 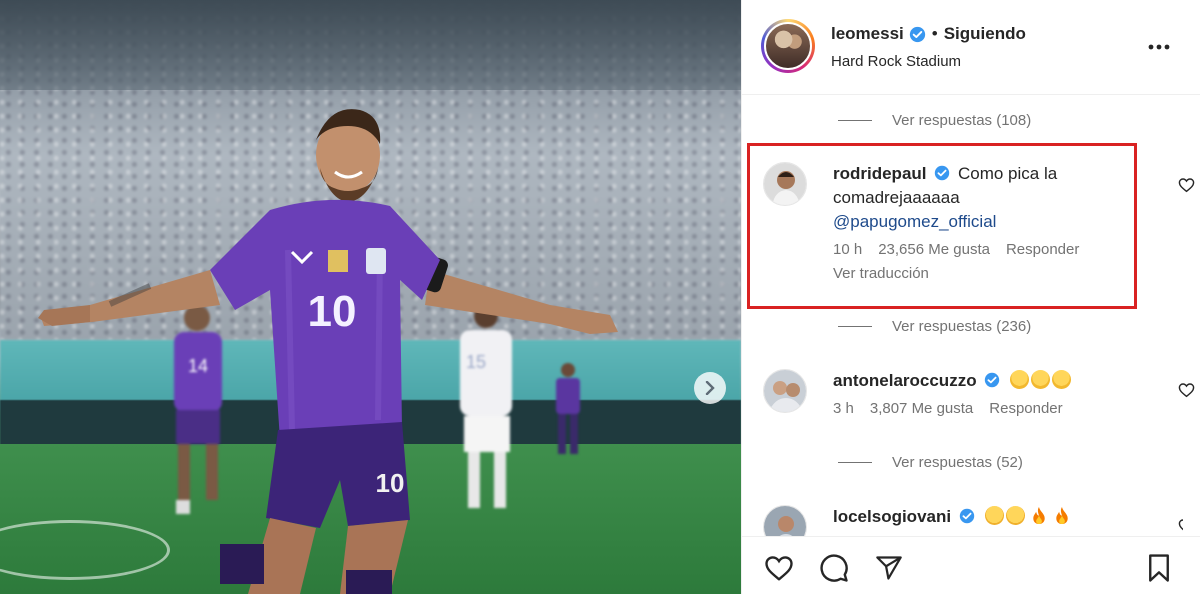 What do you see at coordinates (896, 61) in the screenshot?
I see `post-location: Hard Rock Stadium` at bounding box center [896, 61].